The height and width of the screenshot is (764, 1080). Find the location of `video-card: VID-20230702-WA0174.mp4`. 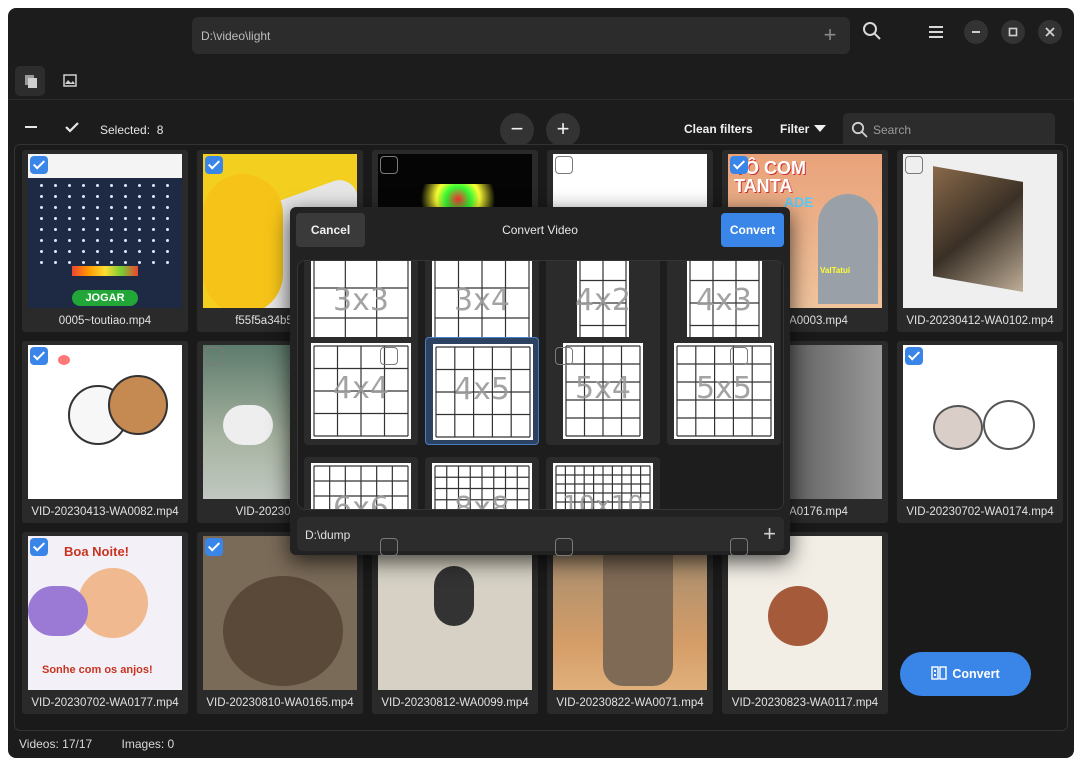

video-card: VID-20230702-WA0174.mp4 is located at coordinates (980, 432).